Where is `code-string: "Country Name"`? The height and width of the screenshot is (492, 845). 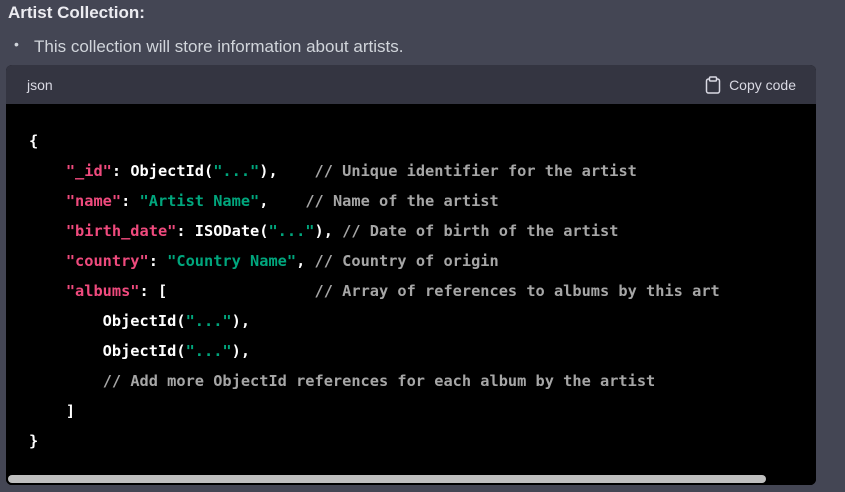
code-string: "Country Name" is located at coordinates (232, 261).